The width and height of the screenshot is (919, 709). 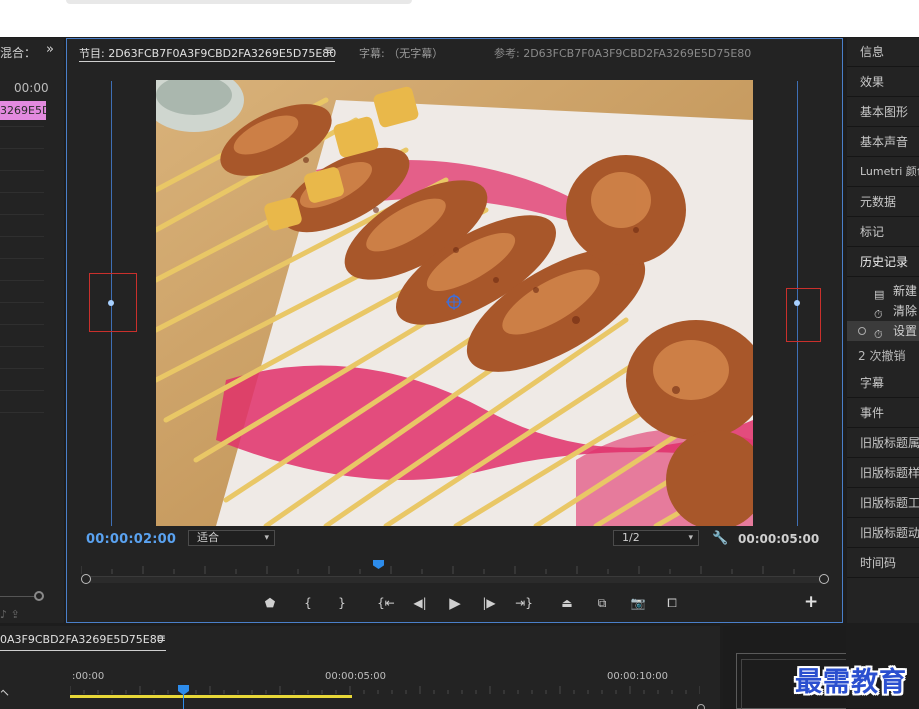 I want to click on timeline-time-label: 00:00:10:00, so click(x=638, y=676).